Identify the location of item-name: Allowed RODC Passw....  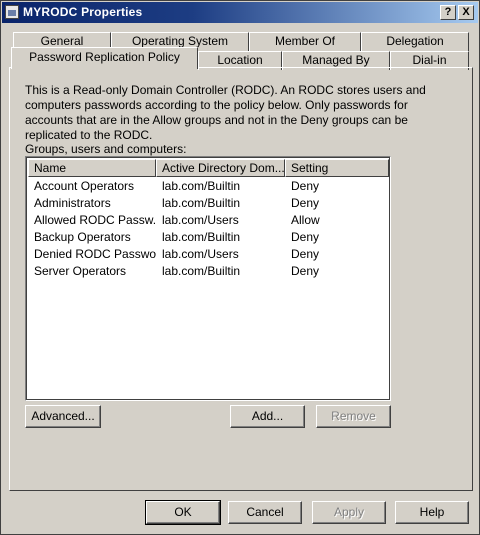
(95, 220).